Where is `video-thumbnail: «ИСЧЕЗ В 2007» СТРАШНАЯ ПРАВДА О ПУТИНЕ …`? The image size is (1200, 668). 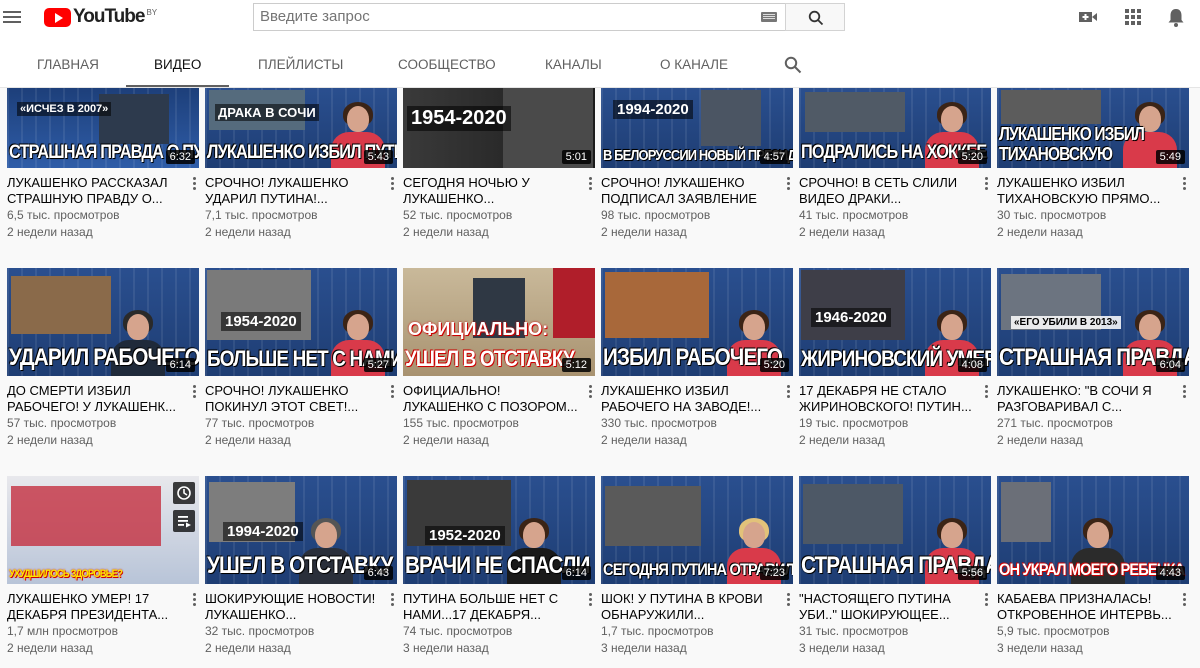
video-thumbnail: «ИСЧЕЗ В 2007» СТРАШНАЯ ПРАВДА О ПУТИНЕ … is located at coordinates (103, 128).